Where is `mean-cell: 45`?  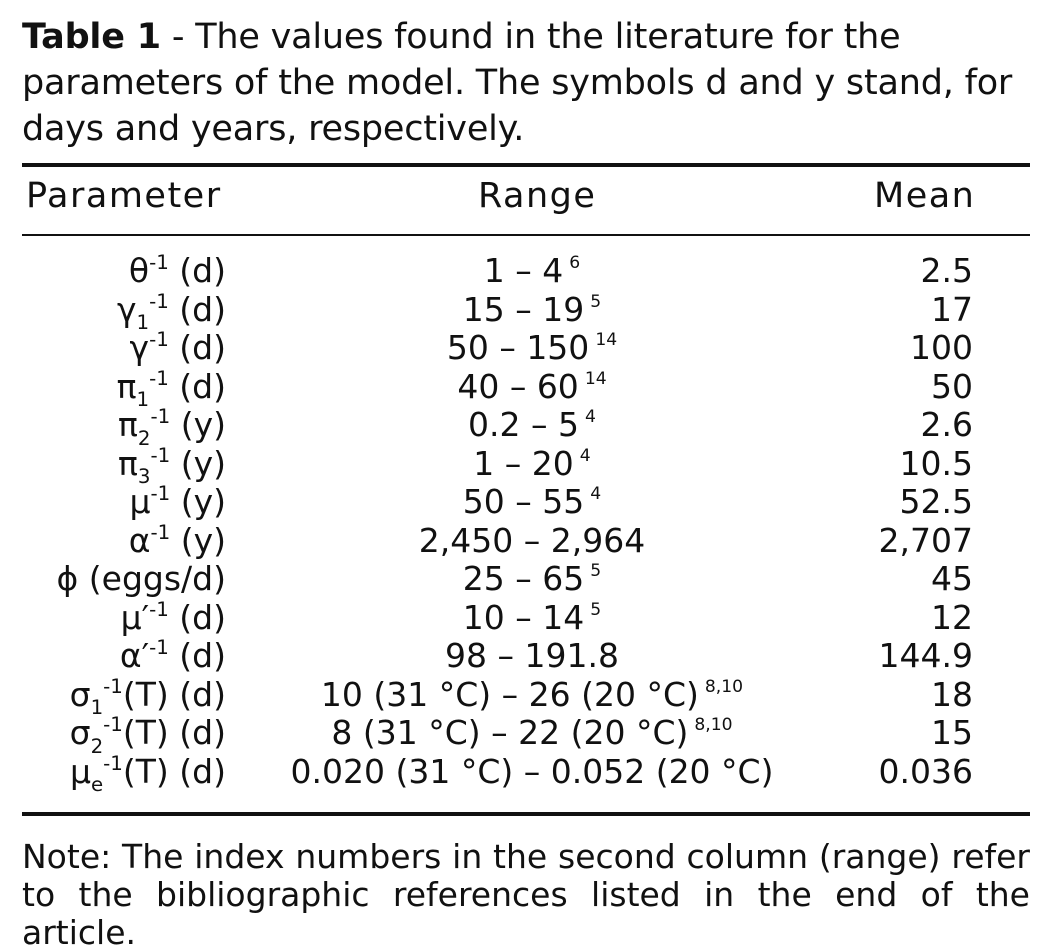 mean-cell: 45 is located at coordinates (952, 578).